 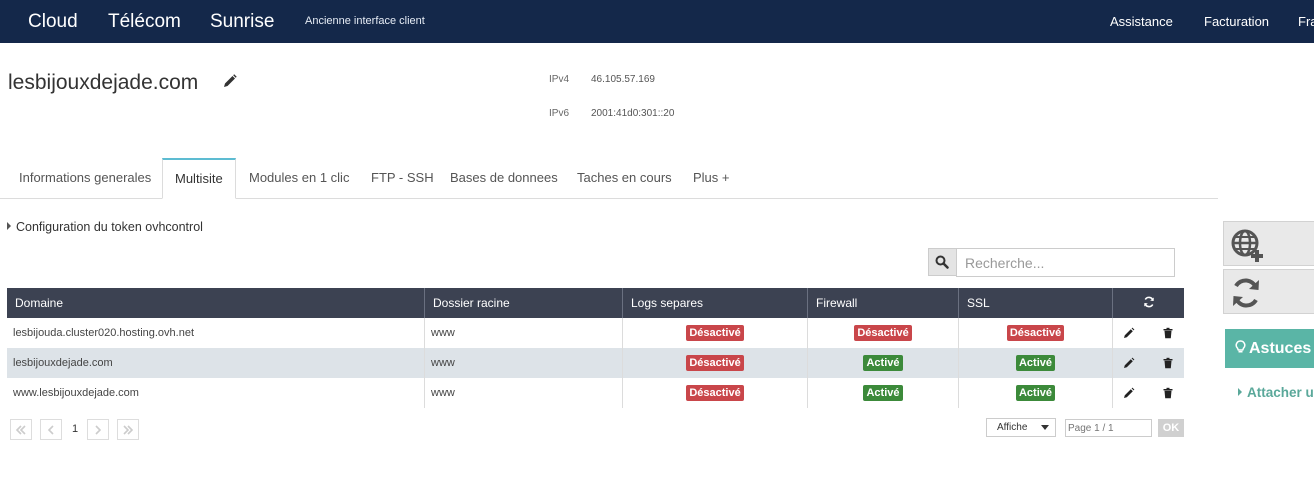 What do you see at coordinates (1065, 262) in the screenshot?
I see `search-input` at bounding box center [1065, 262].